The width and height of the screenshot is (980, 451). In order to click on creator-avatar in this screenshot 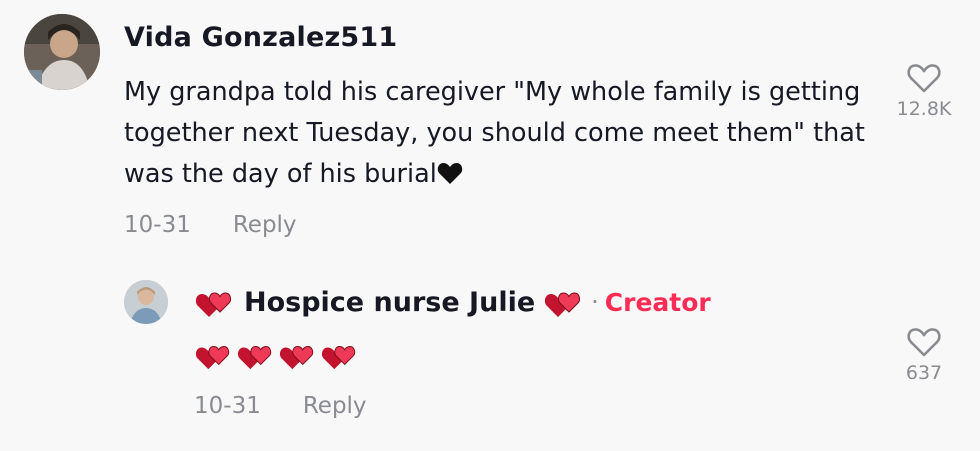, I will do `click(146, 302)`.